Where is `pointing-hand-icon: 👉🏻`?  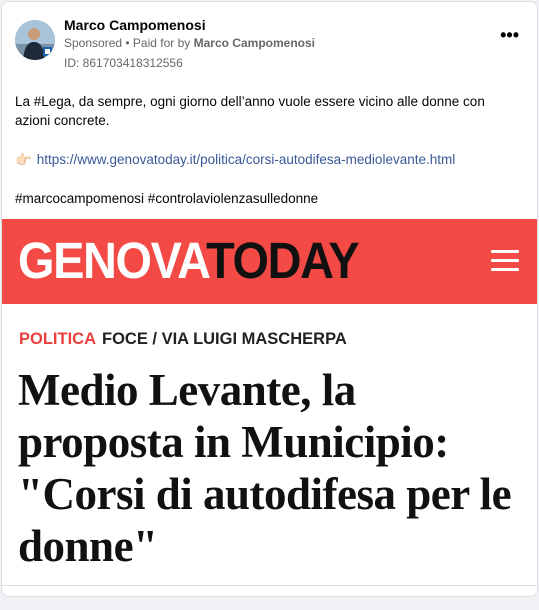
pointing-hand-icon: 👉🏻 is located at coordinates (23, 159).